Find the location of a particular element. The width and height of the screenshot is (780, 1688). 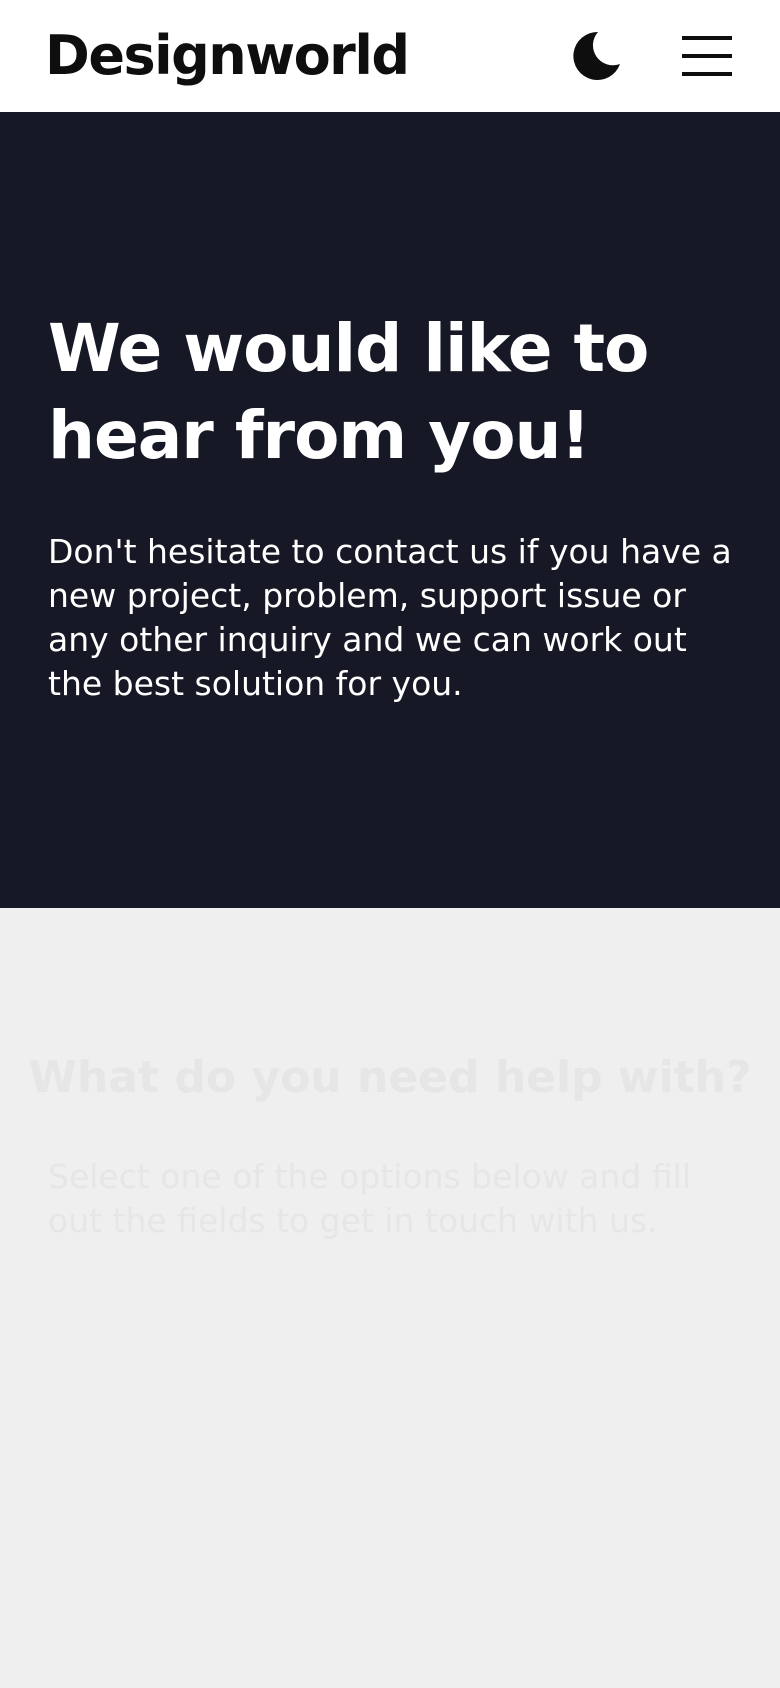

theme-toggle-button is located at coordinates (596, 56).